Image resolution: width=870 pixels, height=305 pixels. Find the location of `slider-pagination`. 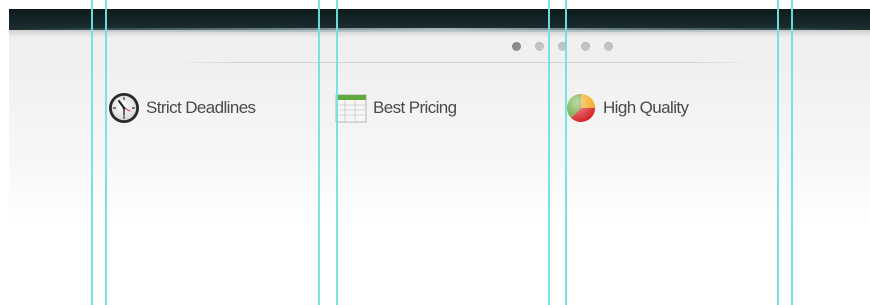

slider-pagination is located at coordinates (562, 47).